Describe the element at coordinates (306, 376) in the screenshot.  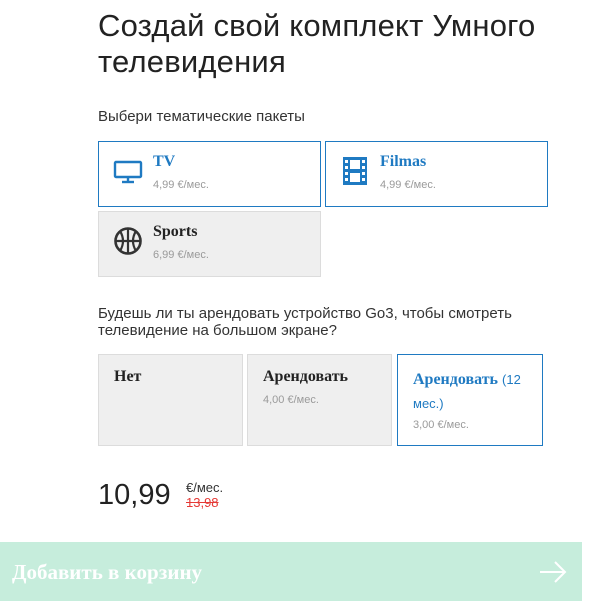
I see `device-option-rent-label: Арендовать` at that location.